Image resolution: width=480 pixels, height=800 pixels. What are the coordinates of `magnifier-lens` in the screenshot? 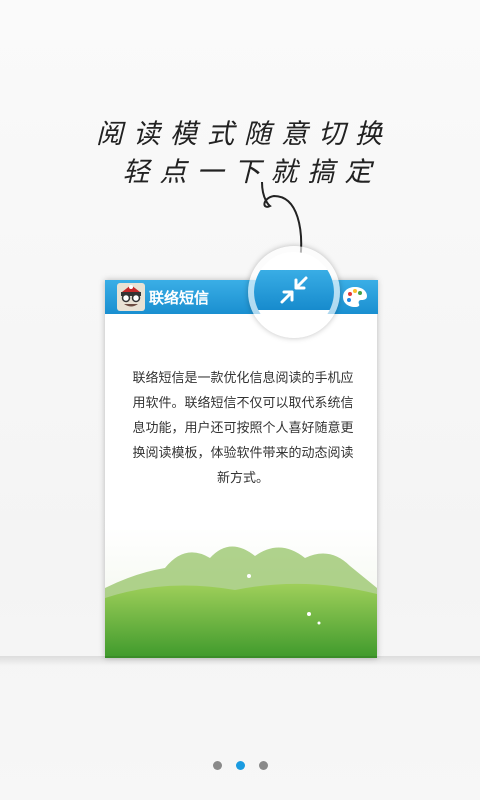 It's located at (294, 292).